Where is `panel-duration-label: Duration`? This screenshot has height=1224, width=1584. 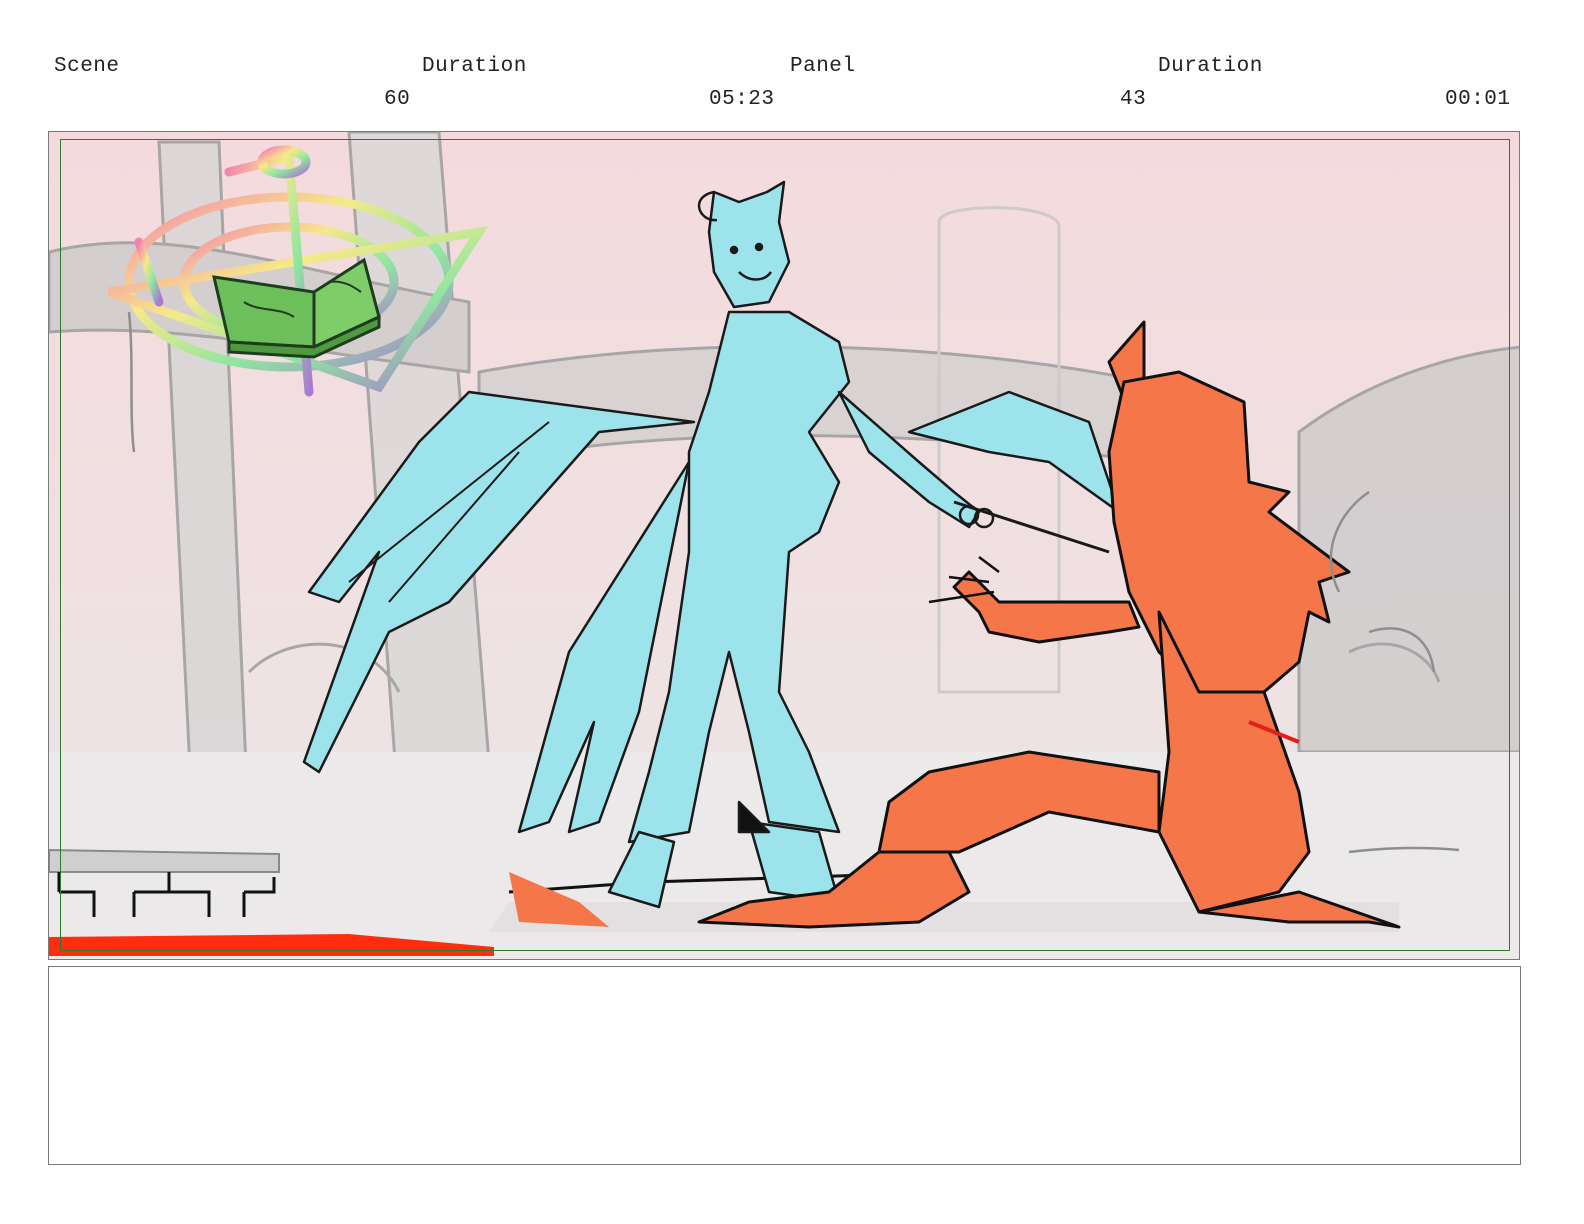 panel-duration-label: Duration is located at coordinates (1210, 66).